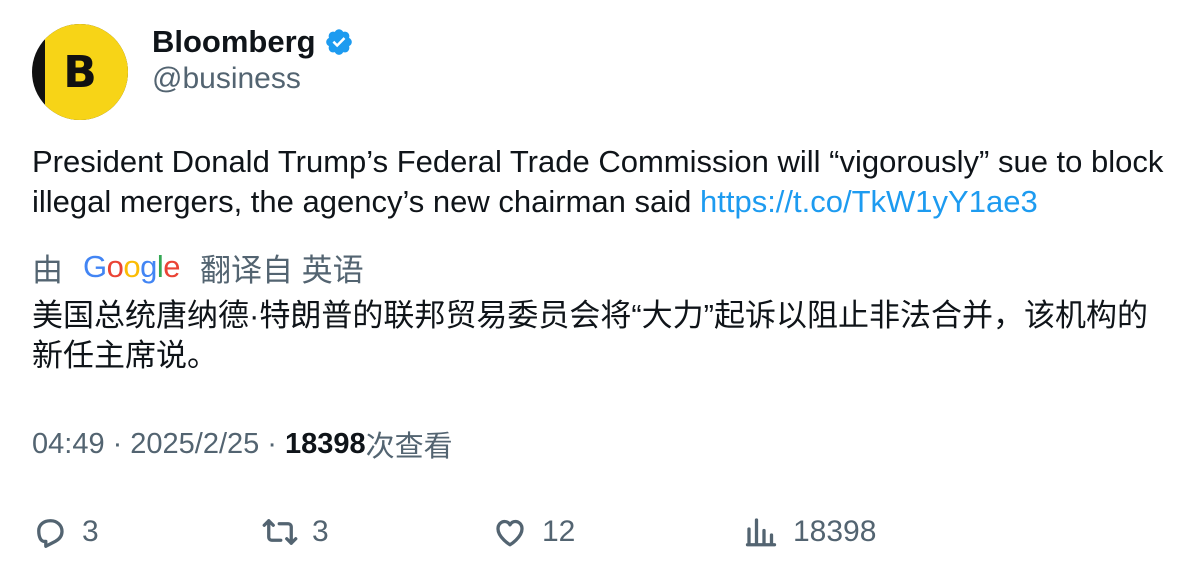 The image size is (1196, 578). I want to click on author-handle: @business, so click(226, 79).